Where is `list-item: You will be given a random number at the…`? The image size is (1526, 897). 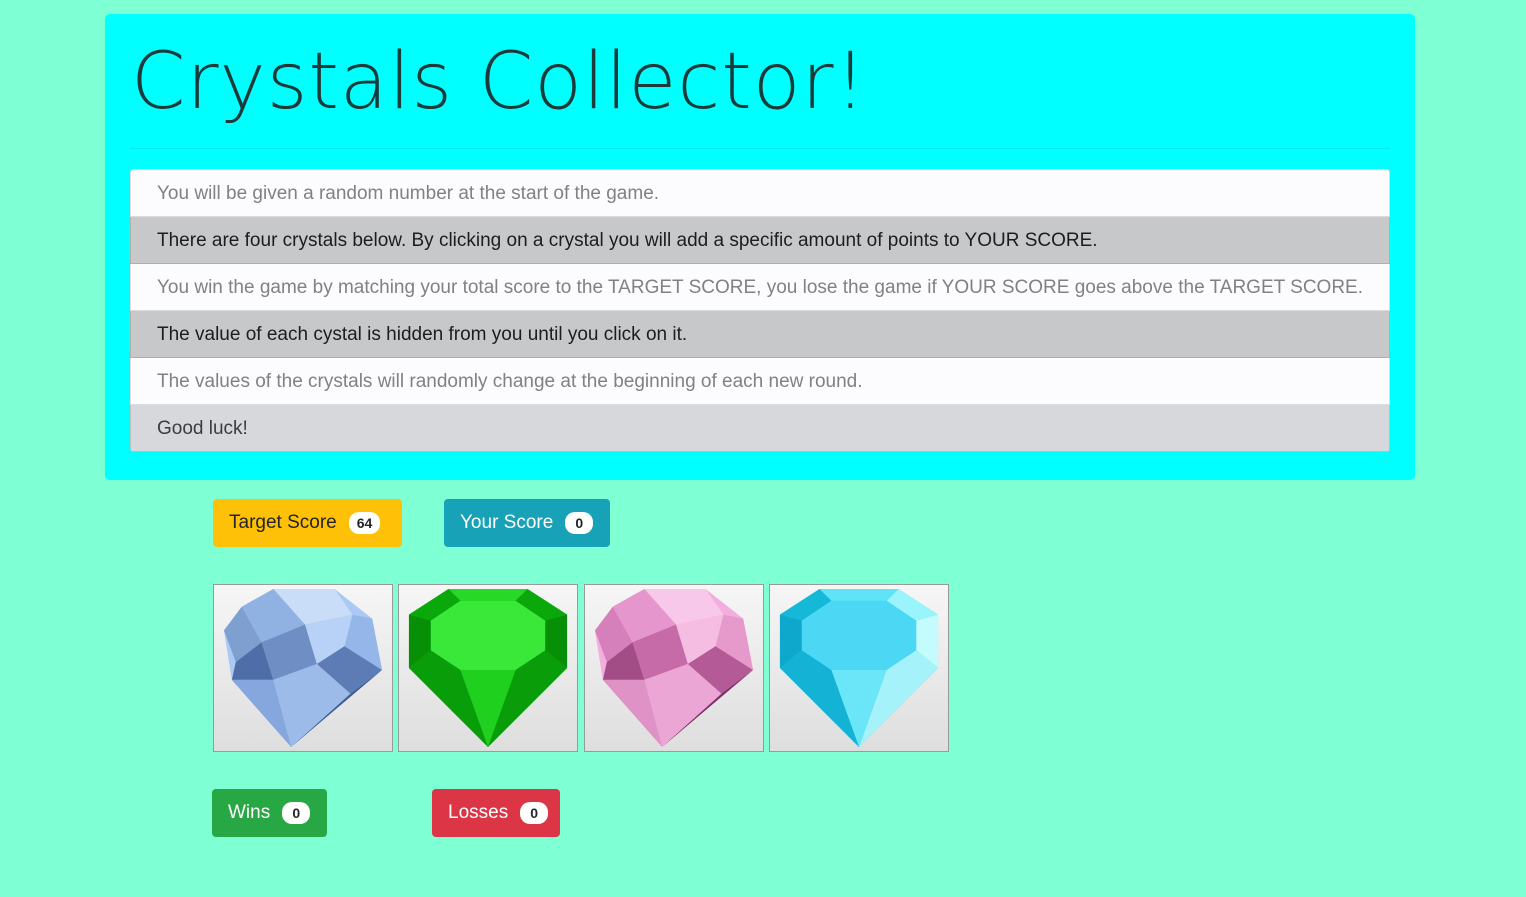
list-item: You will be given a random number at the… is located at coordinates (760, 193).